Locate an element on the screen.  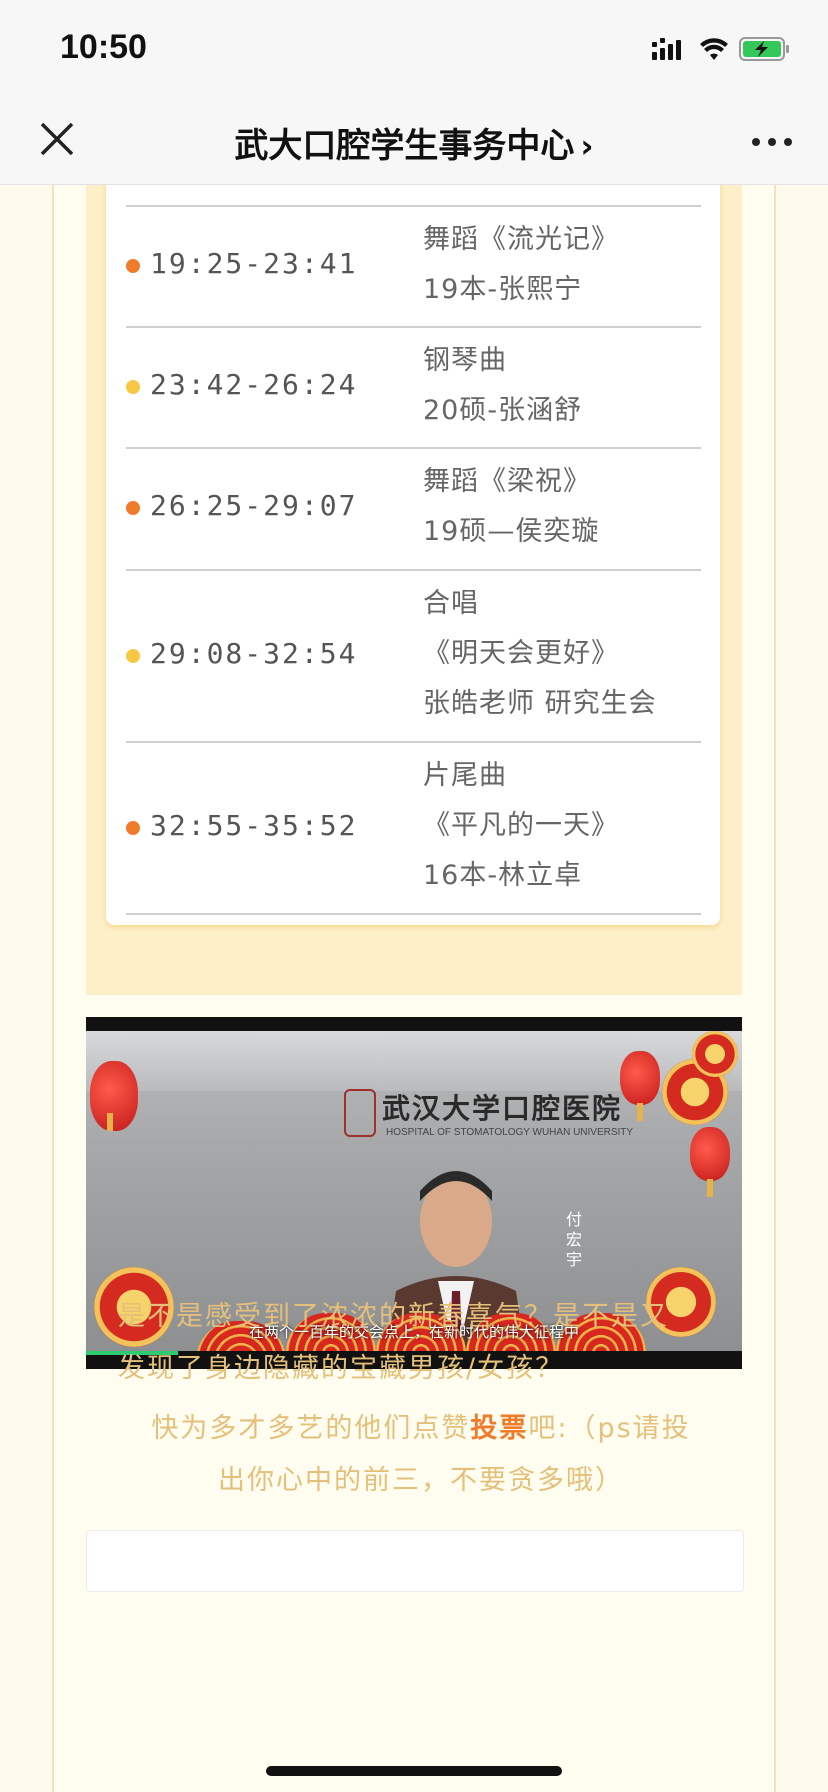
vote-paragraph: 快为多才多艺的他们点赞投票吧:（ps请投 出你心中的前三，不要贪多哦） is located at coordinates (421, 1455).